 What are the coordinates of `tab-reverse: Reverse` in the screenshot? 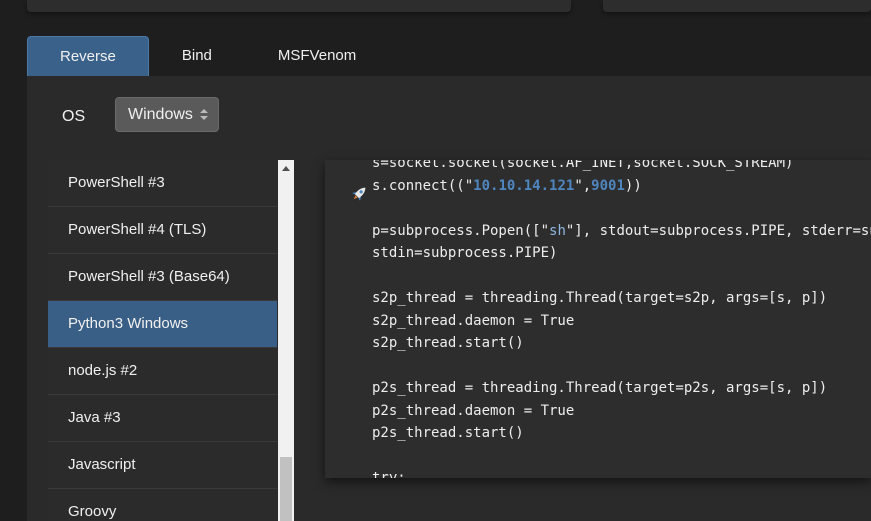 It's located at (88, 56).